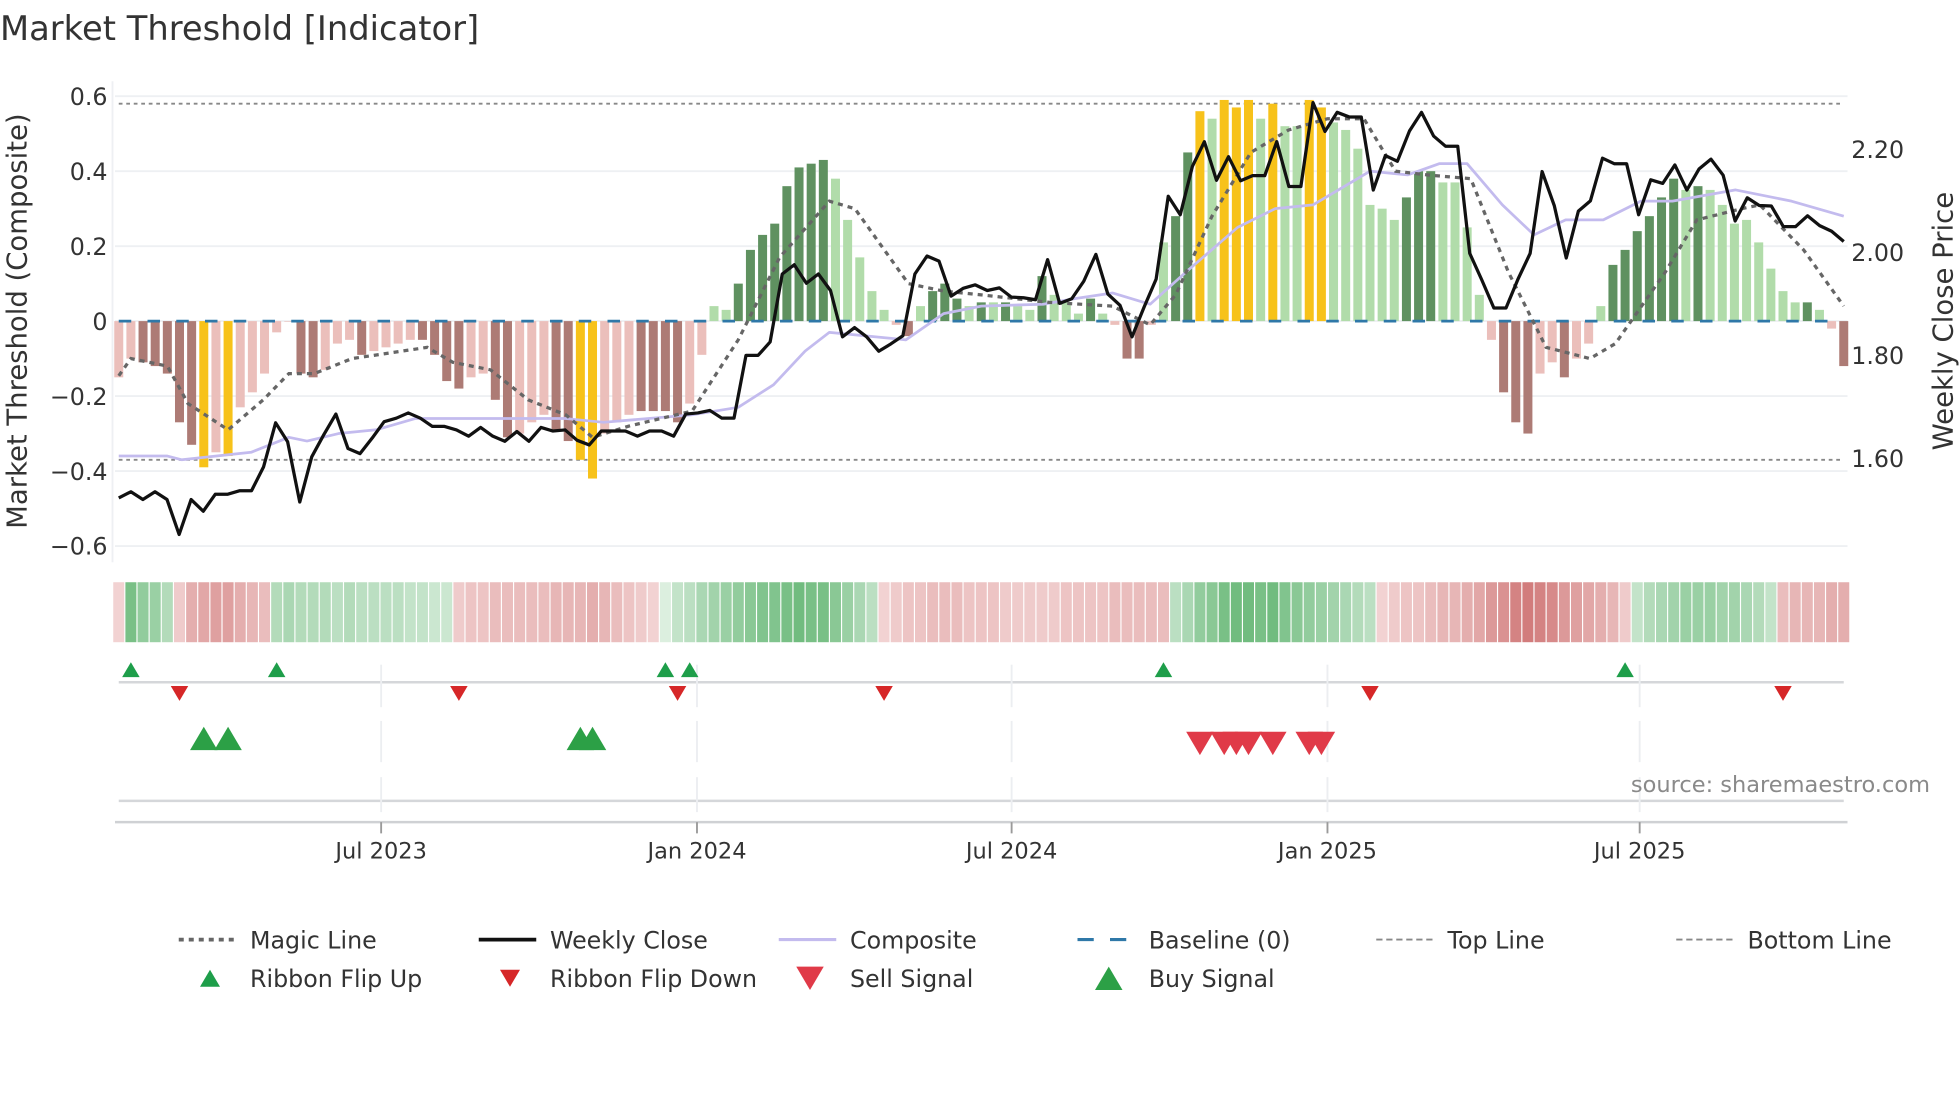 Image resolution: width=1960 pixels, height=1102 pixels. What do you see at coordinates (1639, 851) in the screenshot?
I see `x-tick-label: Jul 2025` at bounding box center [1639, 851].